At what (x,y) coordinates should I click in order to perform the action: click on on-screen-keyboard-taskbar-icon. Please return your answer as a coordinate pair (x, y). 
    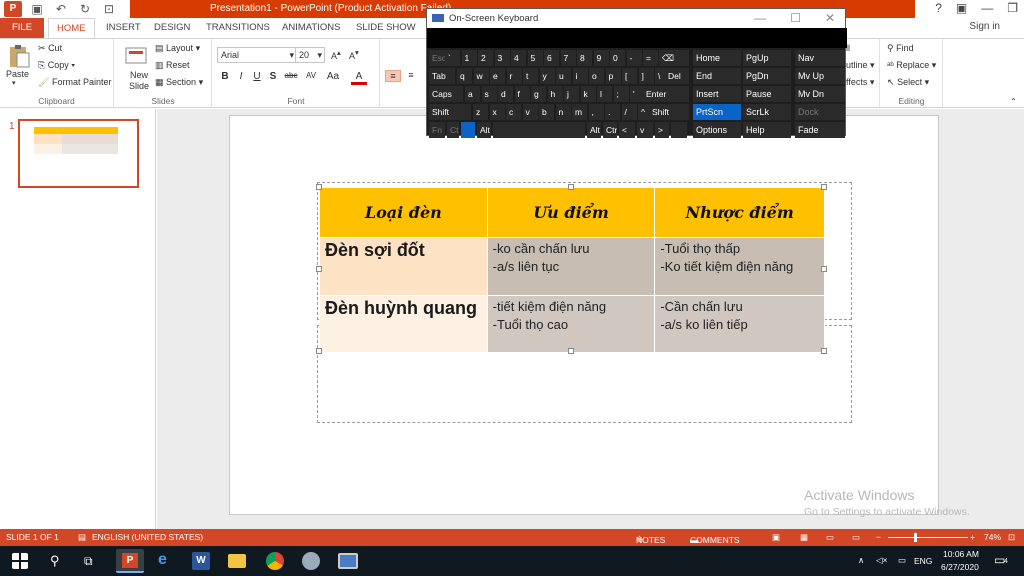
    Looking at the image, I should click on (348, 561).